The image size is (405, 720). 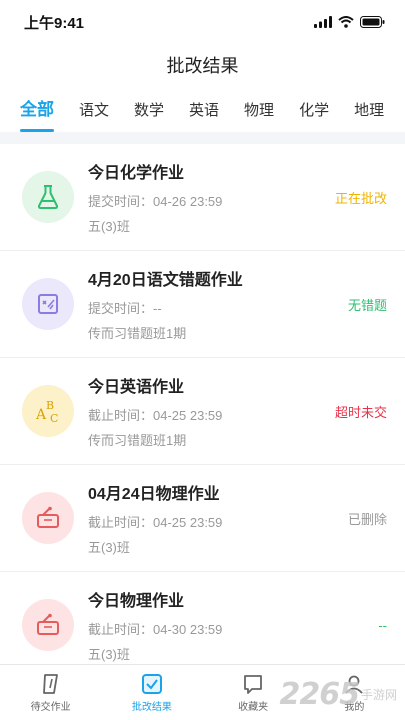 I want to click on tab-all: 全部, so click(x=37, y=113).